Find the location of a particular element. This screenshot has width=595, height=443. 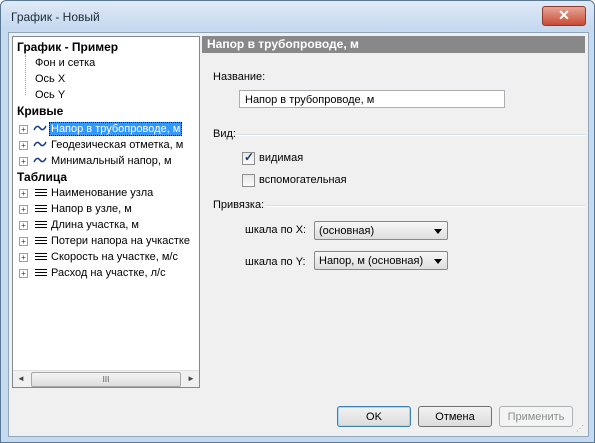

tree-curves-header: Кривые is located at coordinates (40, 111).